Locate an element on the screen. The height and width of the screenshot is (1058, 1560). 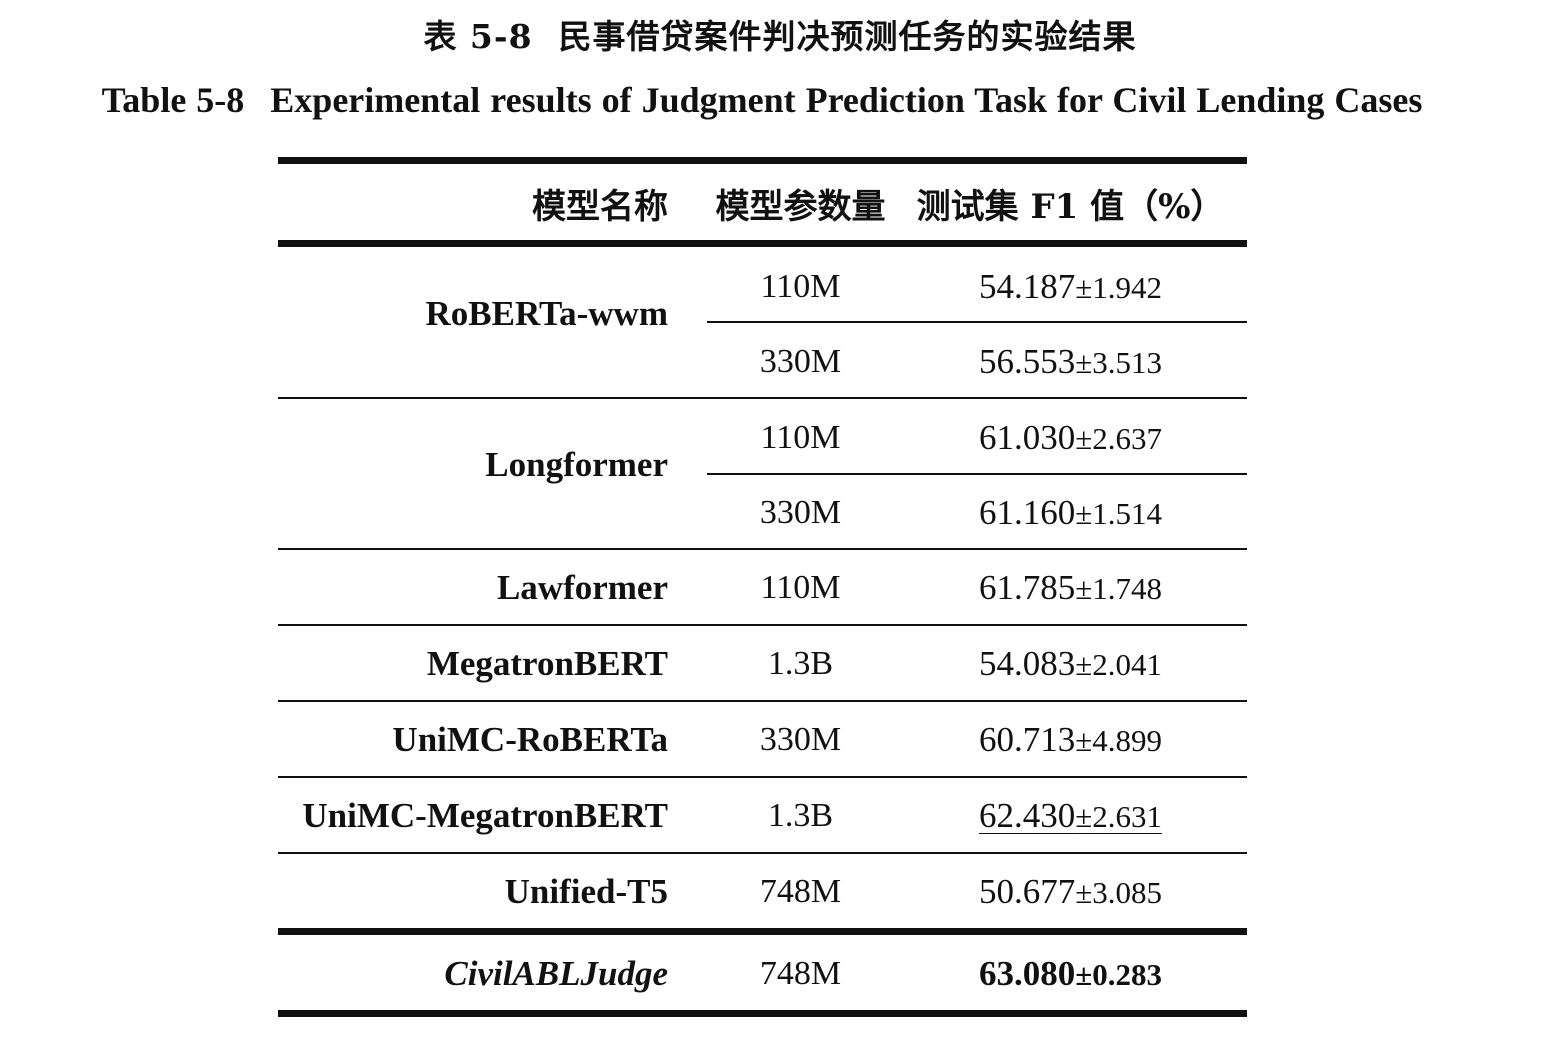
f1-mean: 56.553 is located at coordinates (1027, 361).